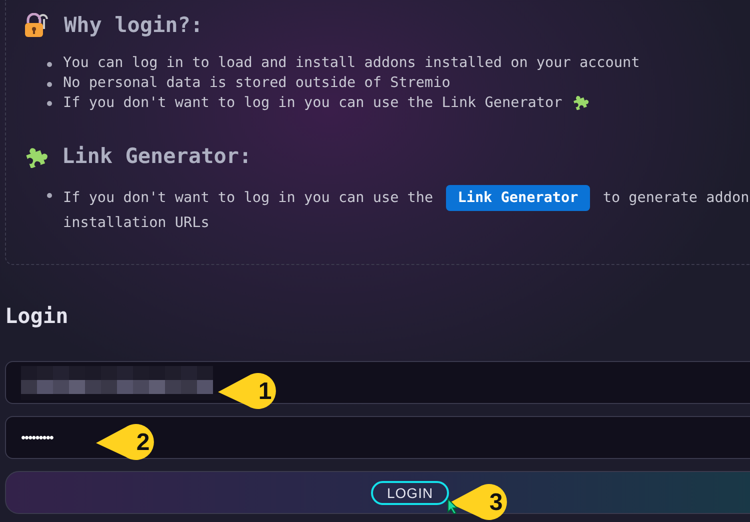 This screenshot has height=522, width=750. Describe the element at coordinates (157, 156) in the screenshot. I see `section-heading: Link Generator:` at that location.